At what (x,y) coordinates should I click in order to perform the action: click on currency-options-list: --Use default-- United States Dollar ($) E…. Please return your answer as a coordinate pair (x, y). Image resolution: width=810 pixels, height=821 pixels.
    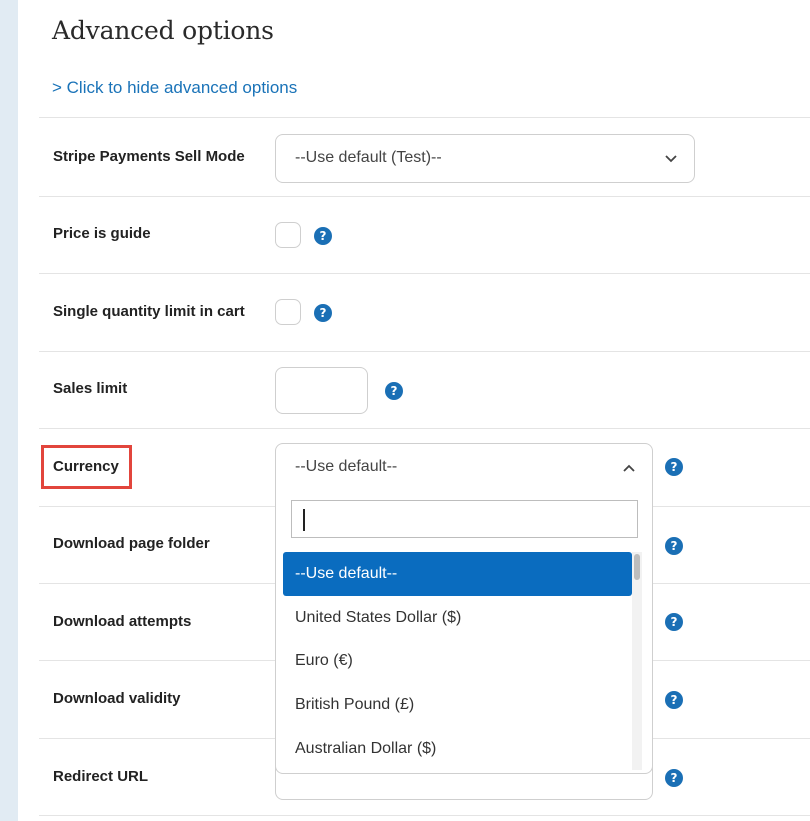
    Looking at the image, I should click on (457, 661).